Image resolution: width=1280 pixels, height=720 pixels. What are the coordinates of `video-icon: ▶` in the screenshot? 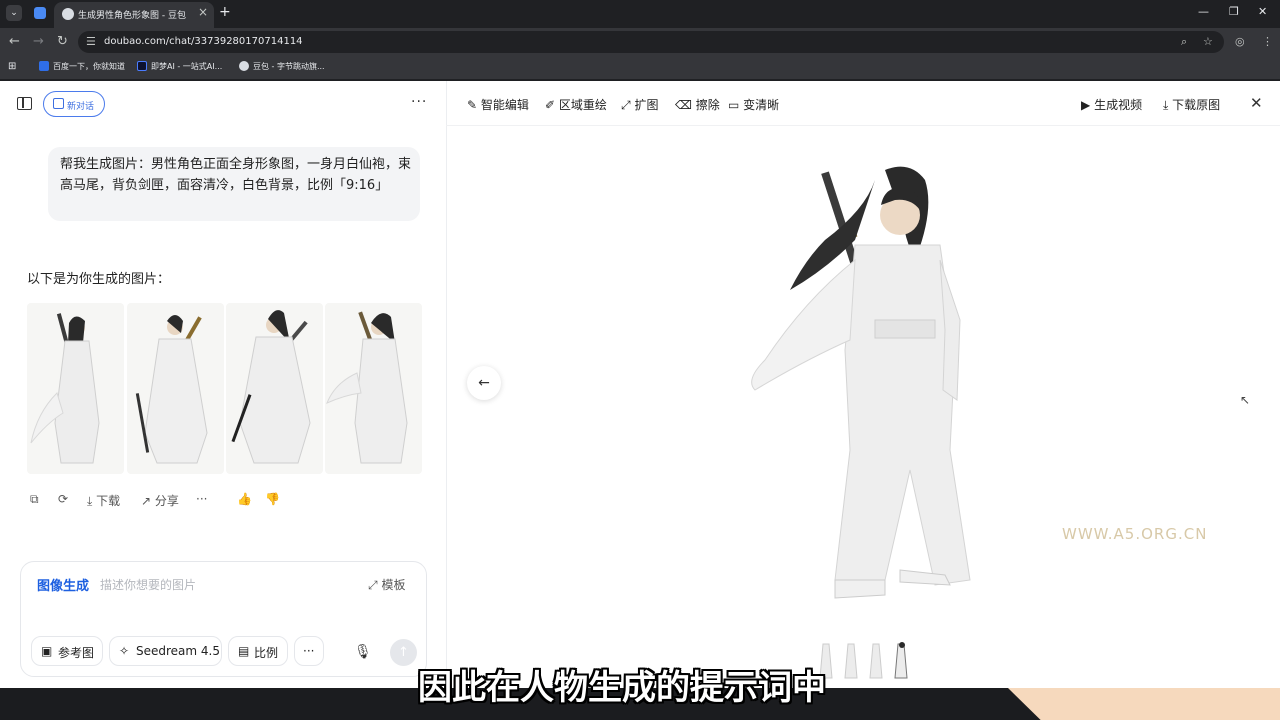 It's located at (1086, 105).